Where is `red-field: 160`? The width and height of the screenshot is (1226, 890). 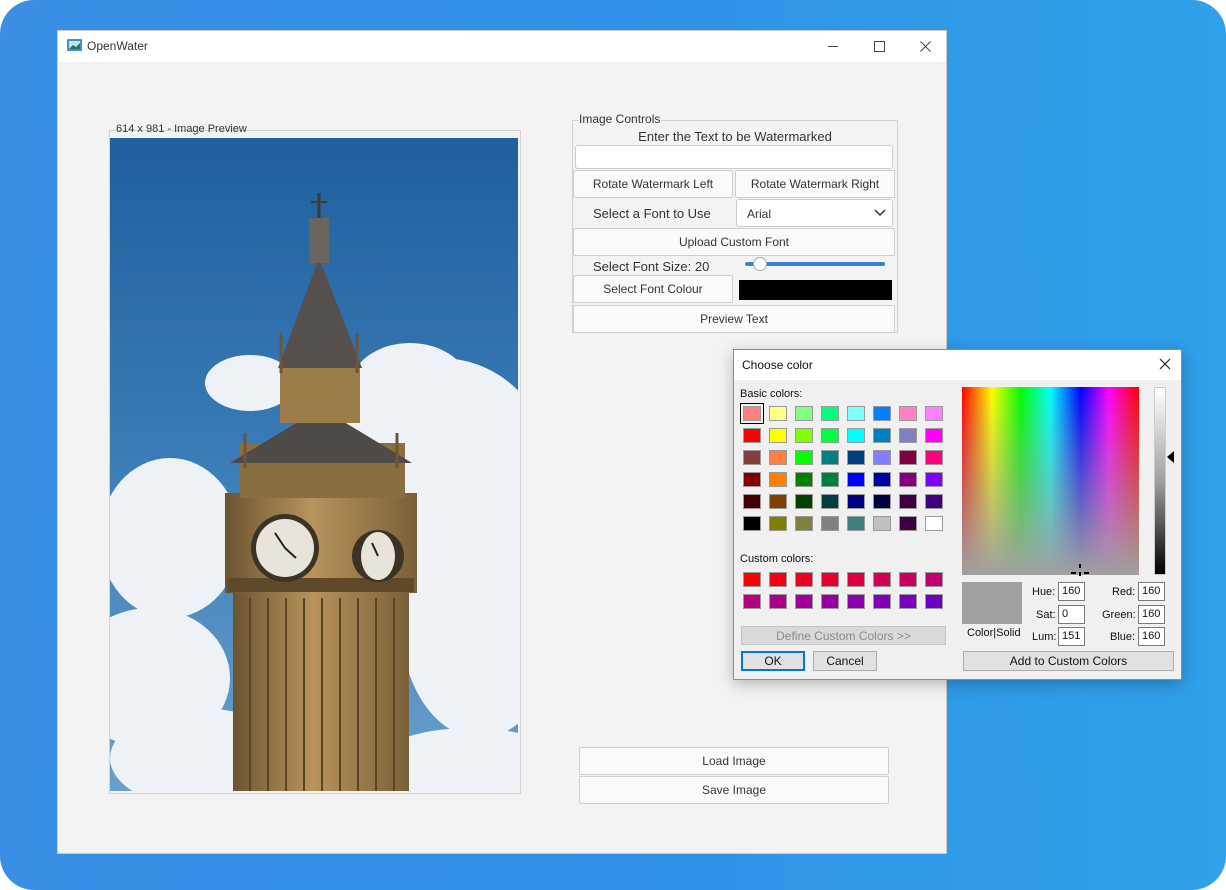
red-field: 160 is located at coordinates (1151, 591).